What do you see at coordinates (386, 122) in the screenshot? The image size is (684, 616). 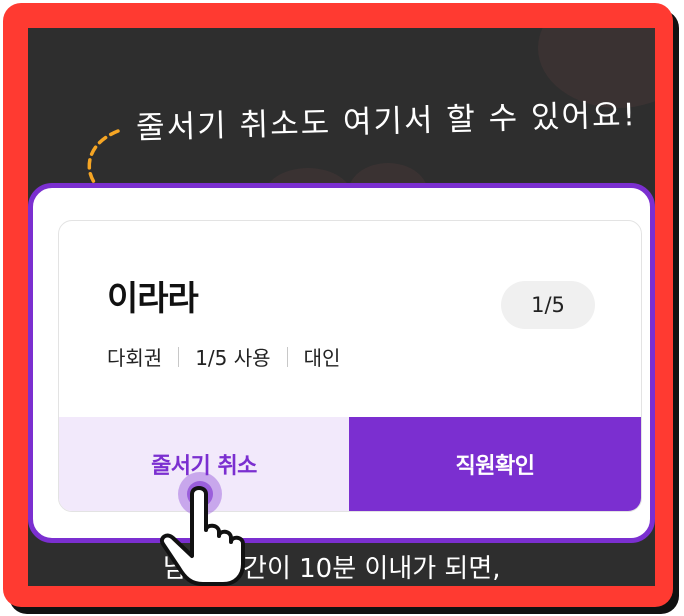 I see `annotation-hint-text: 줄서기 취소도 여기서 할 수 있어요!` at bounding box center [386, 122].